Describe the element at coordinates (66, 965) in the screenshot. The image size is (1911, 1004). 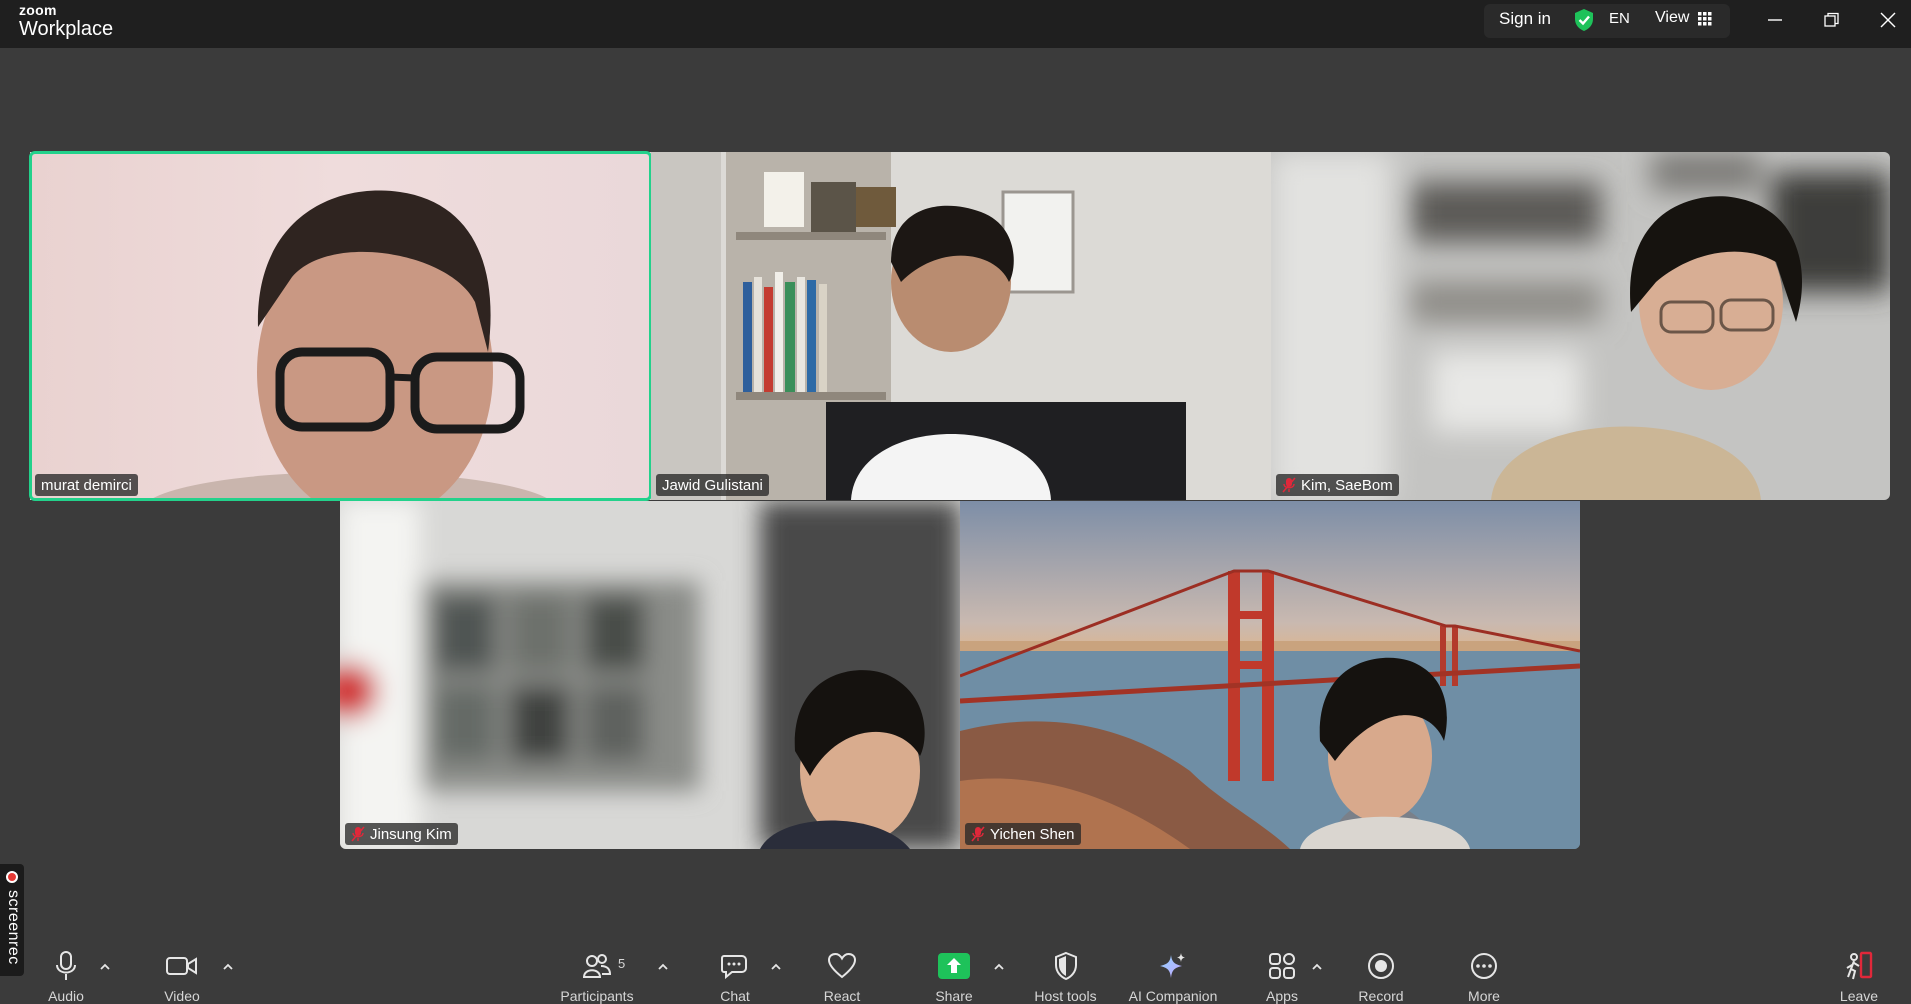
I see `microphone-icon` at that location.